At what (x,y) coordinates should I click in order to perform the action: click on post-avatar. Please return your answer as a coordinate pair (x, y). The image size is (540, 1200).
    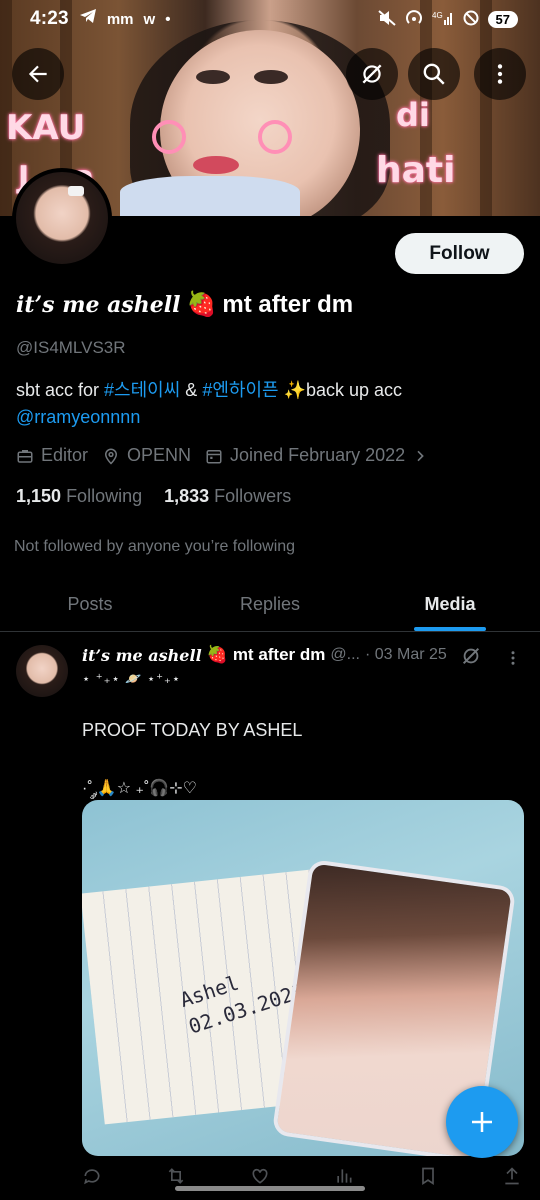
    Looking at the image, I should click on (42, 671).